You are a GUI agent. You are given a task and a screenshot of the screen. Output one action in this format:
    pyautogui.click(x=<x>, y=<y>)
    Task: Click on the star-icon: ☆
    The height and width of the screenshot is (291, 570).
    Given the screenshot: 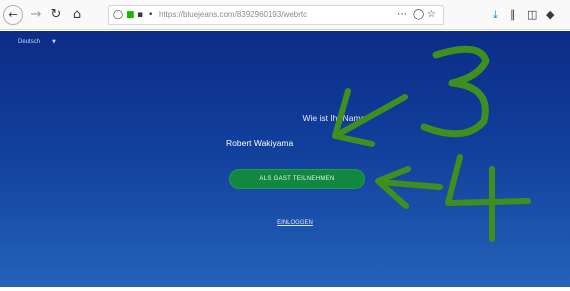 What is the action you would take?
    pyautogui.click(x=431, y=15)
    